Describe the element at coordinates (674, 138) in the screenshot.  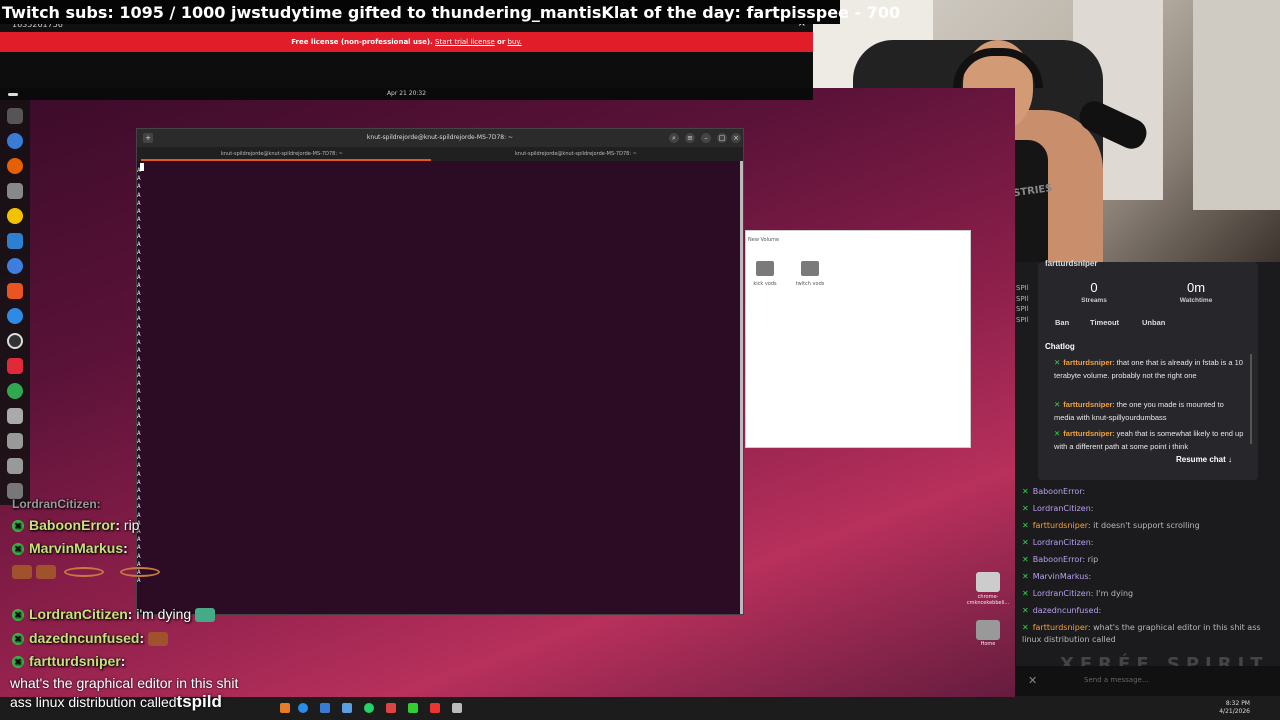
I see `search-icon: ⌕` at that location.